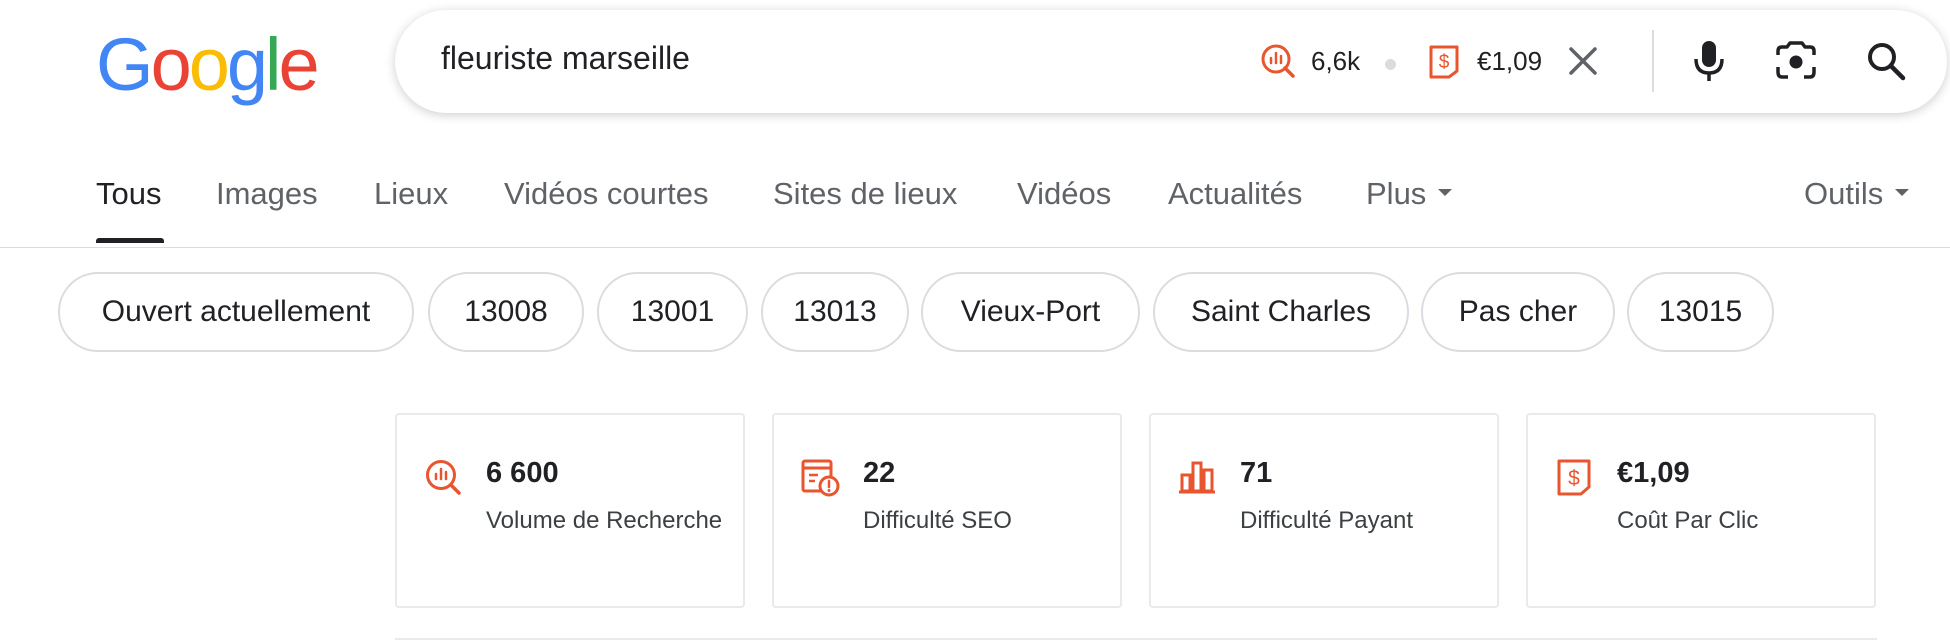 This screenshot has height=642, width=1950. What do you see at coordinates (1281, 312) in the screenshot?
I see `filter-chip: Saint Charles` at bounding box center [1281, 312].